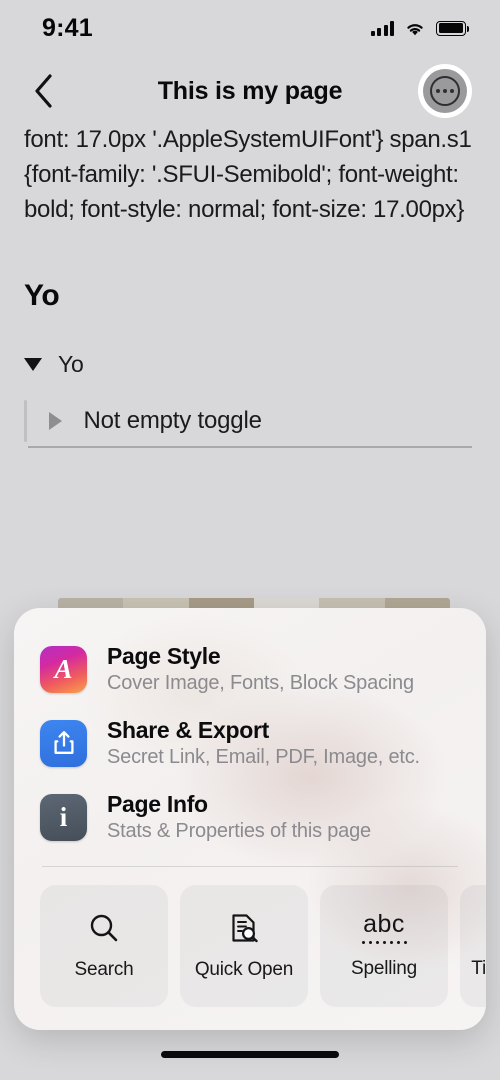 The image size is (500, 1080). Describe the element at coordinates (71, 364) in the screenshot. I see `toggle-label: Yo` at that location.